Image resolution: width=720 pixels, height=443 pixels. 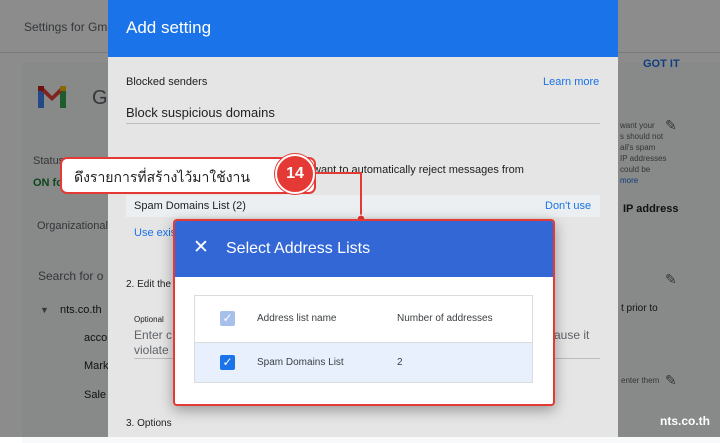 I want to click on row-checkbox: ✓, so click(x=227, y=362).